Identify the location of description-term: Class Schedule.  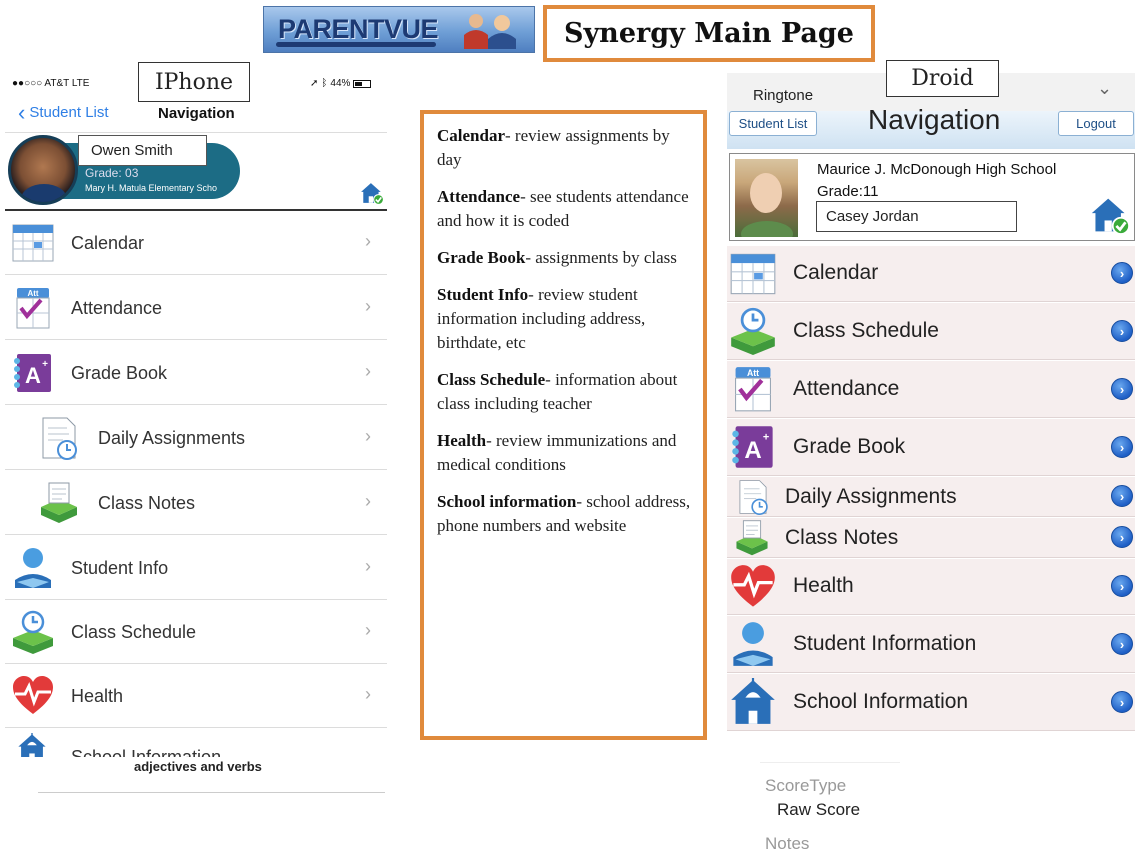
(491, 379).